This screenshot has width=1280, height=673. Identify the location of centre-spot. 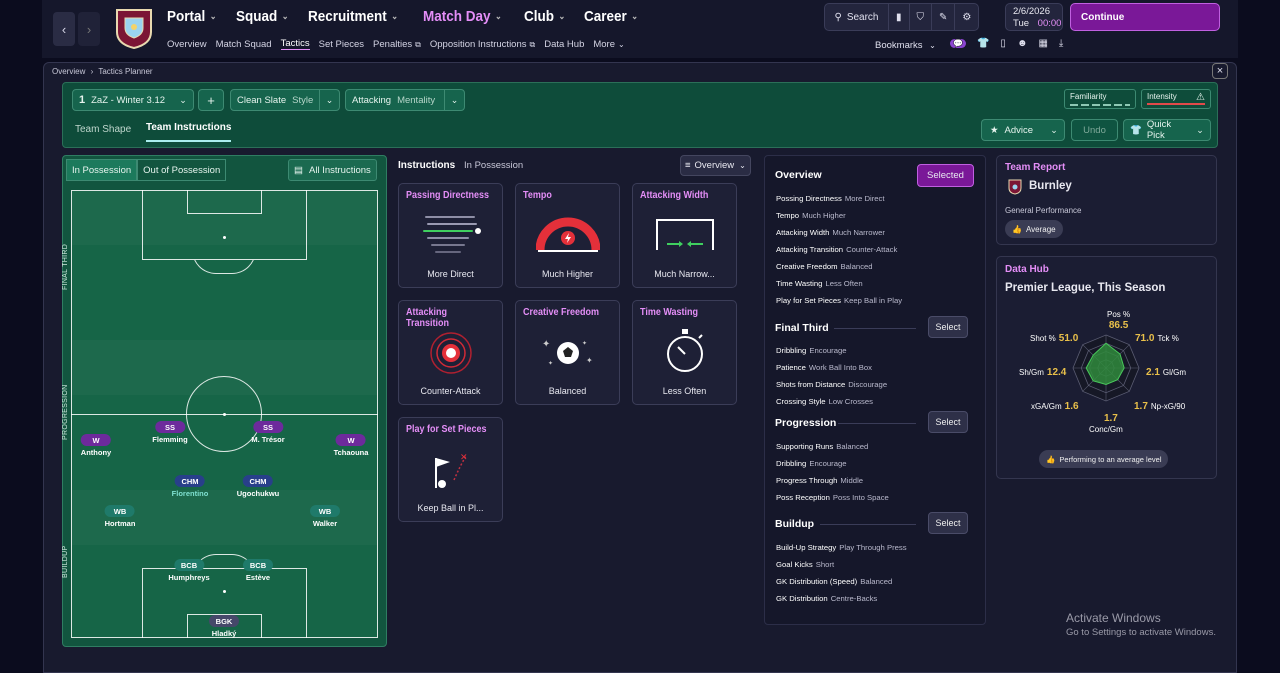
(224, 414).